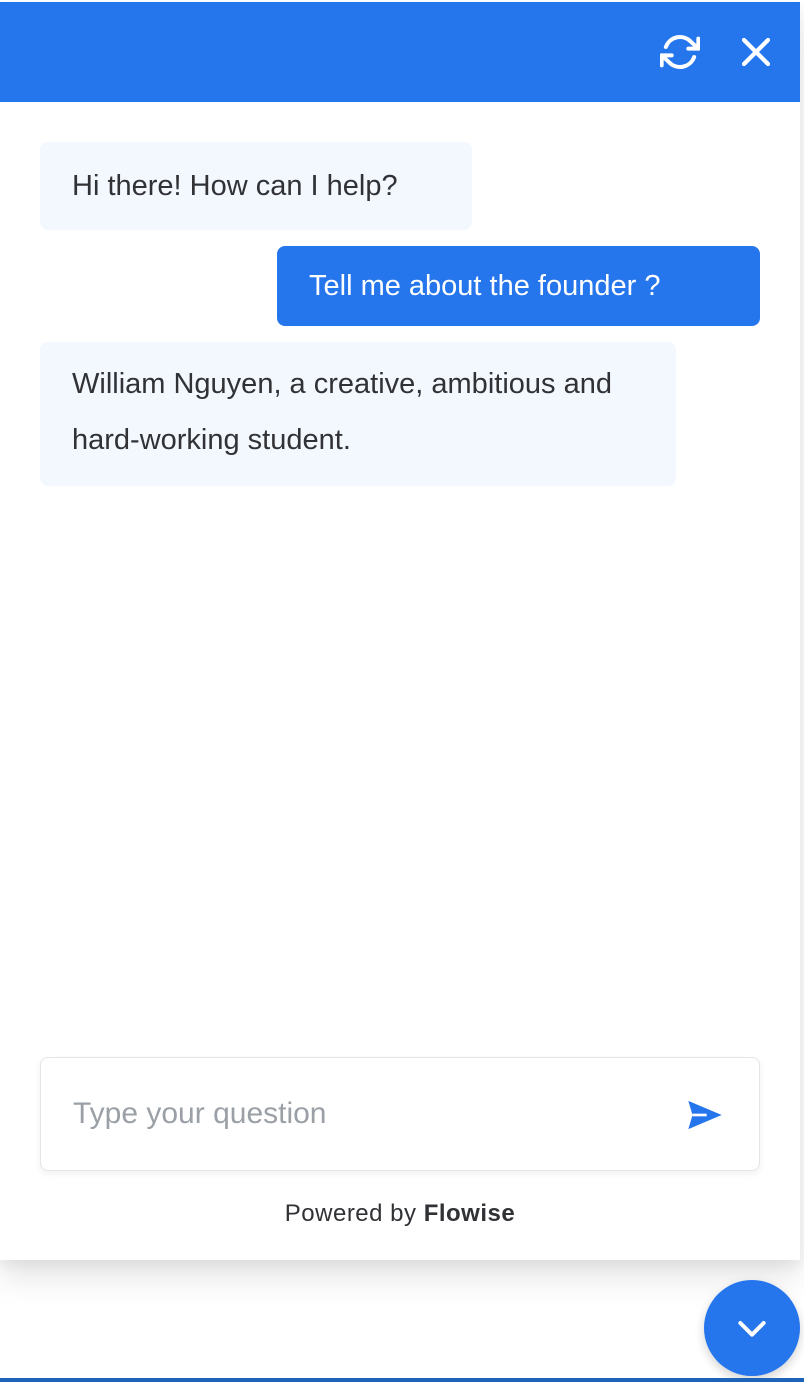 The height and width of the screenshot is (1382, 804). I want to click on question-input-container, so click(400, 1114).